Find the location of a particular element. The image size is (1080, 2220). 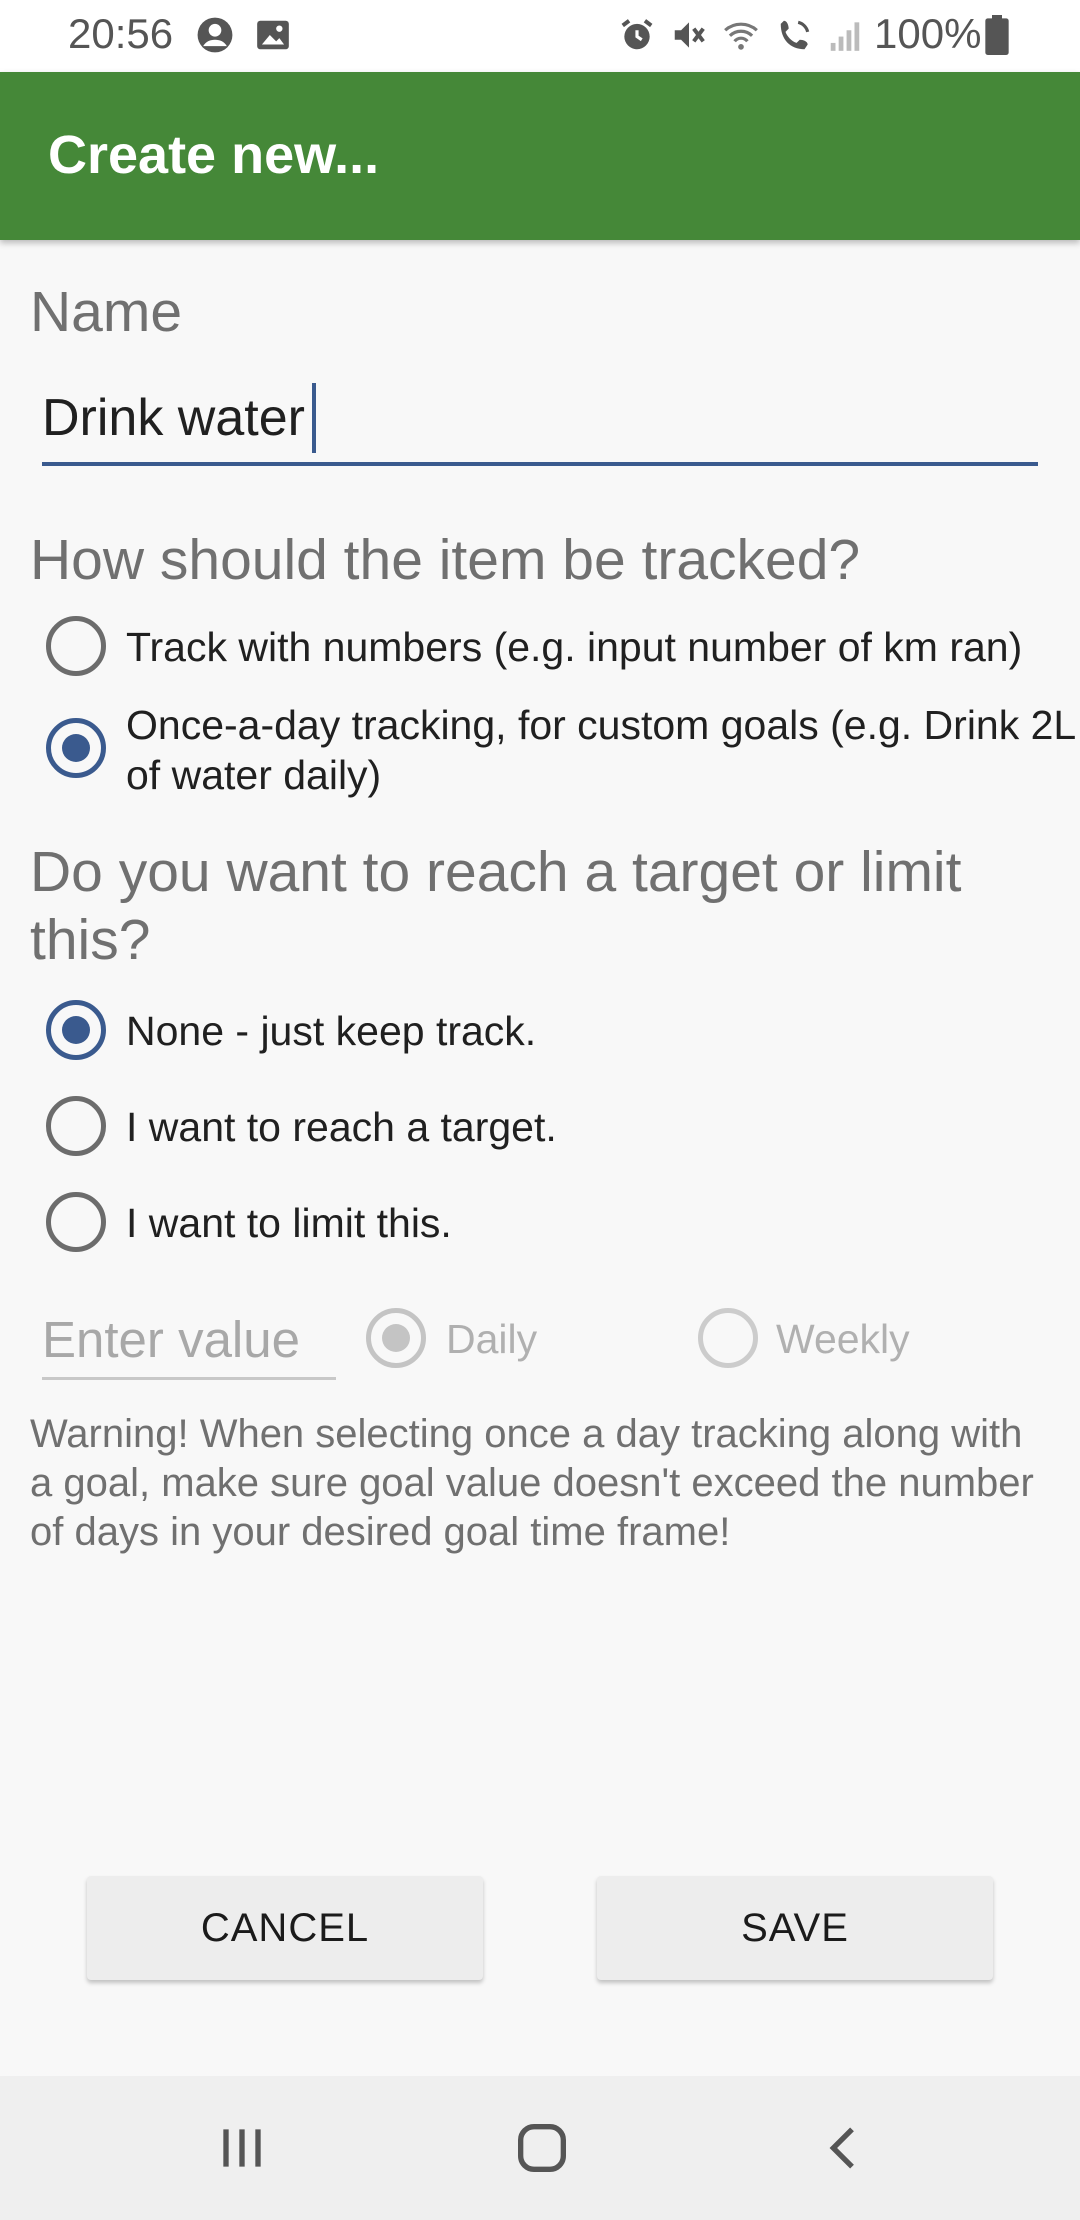

signal-icon is located at coordinates (845, 36).